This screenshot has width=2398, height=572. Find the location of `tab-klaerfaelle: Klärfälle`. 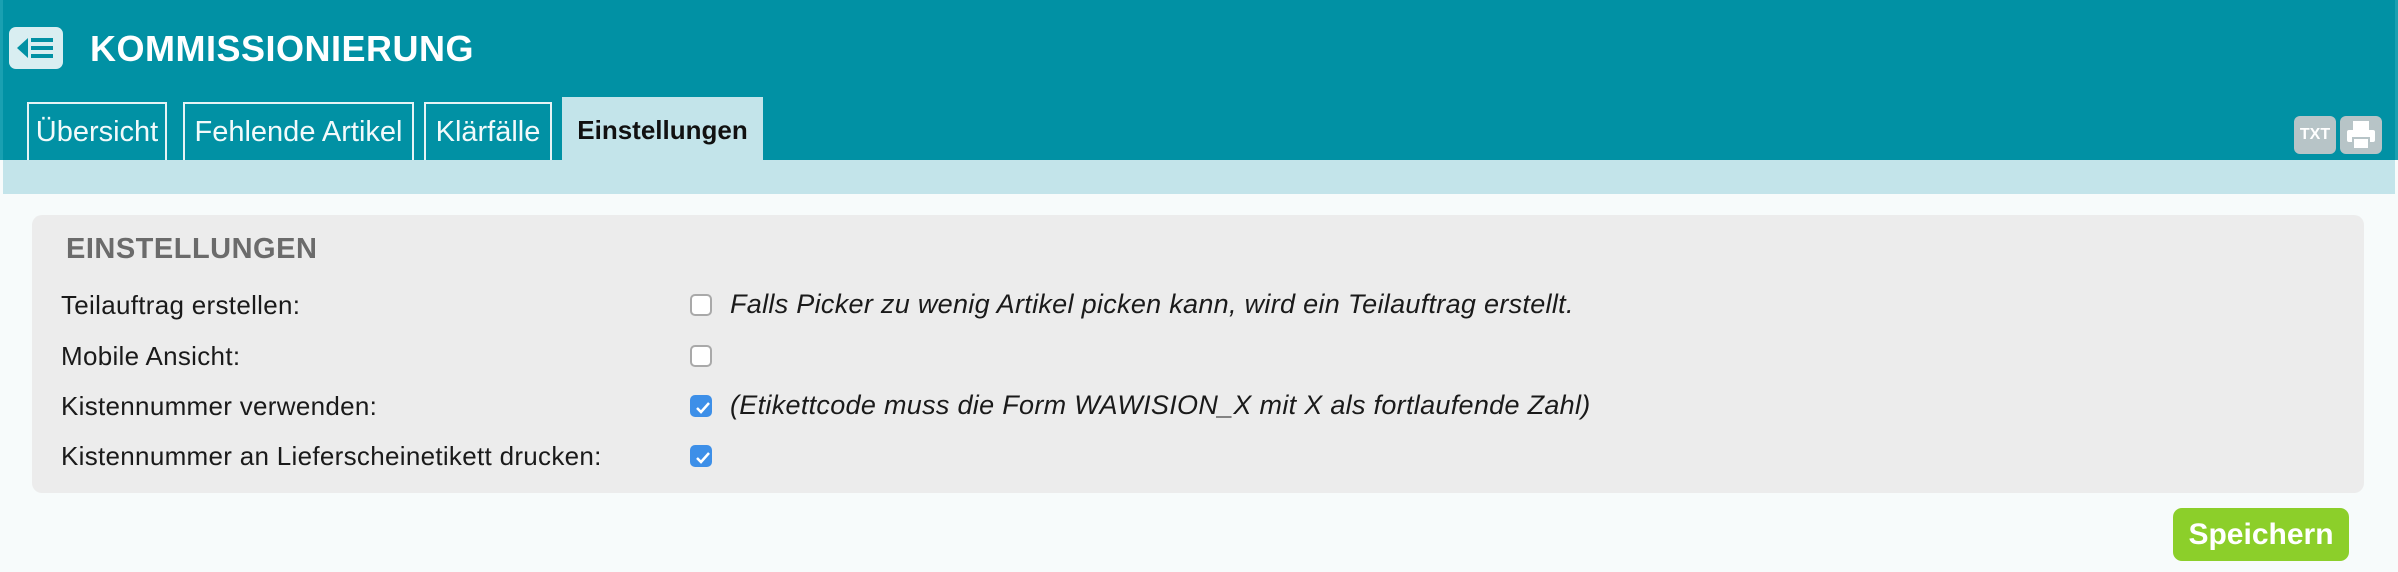

tab-klaerfaelle: Klärfälle is located at coordinates (488, 131).